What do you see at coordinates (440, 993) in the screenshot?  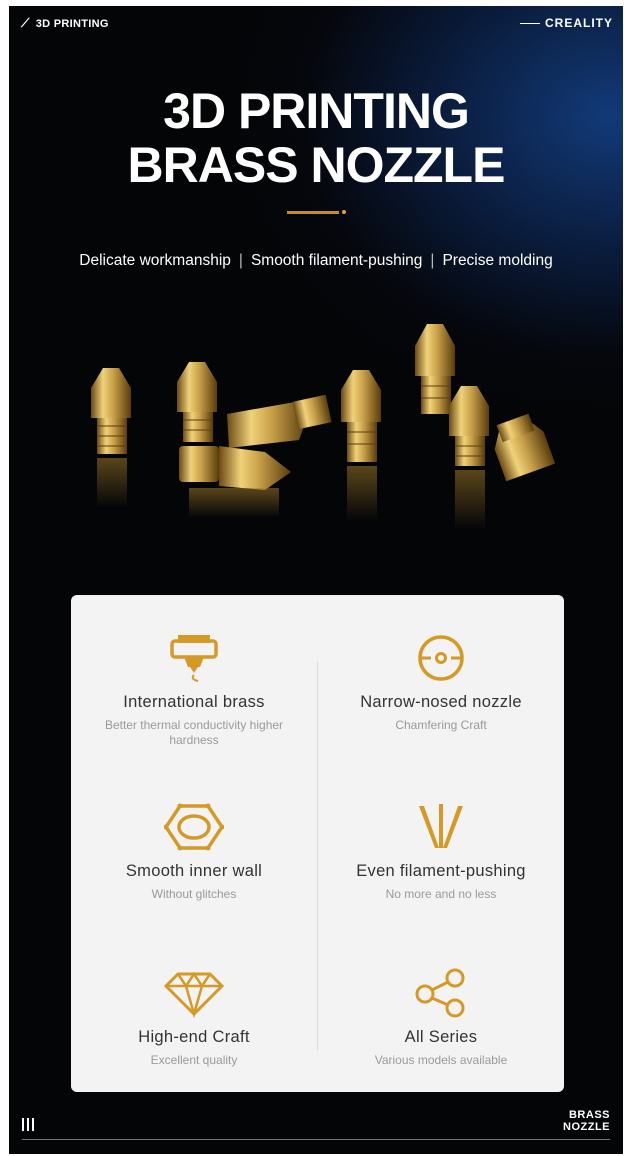 I see `share-nodes-icon` at bounding box center [440, 993].